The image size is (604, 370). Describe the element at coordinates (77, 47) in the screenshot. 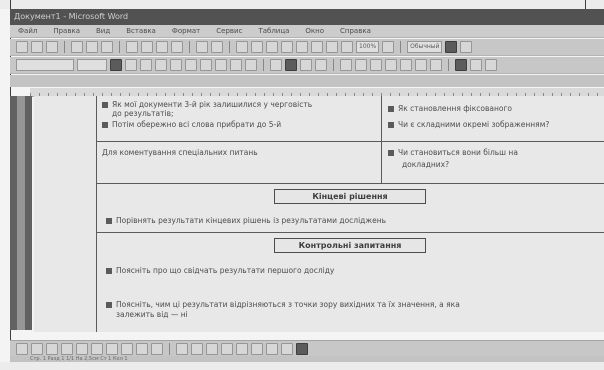

I see `print-icon` at that location.